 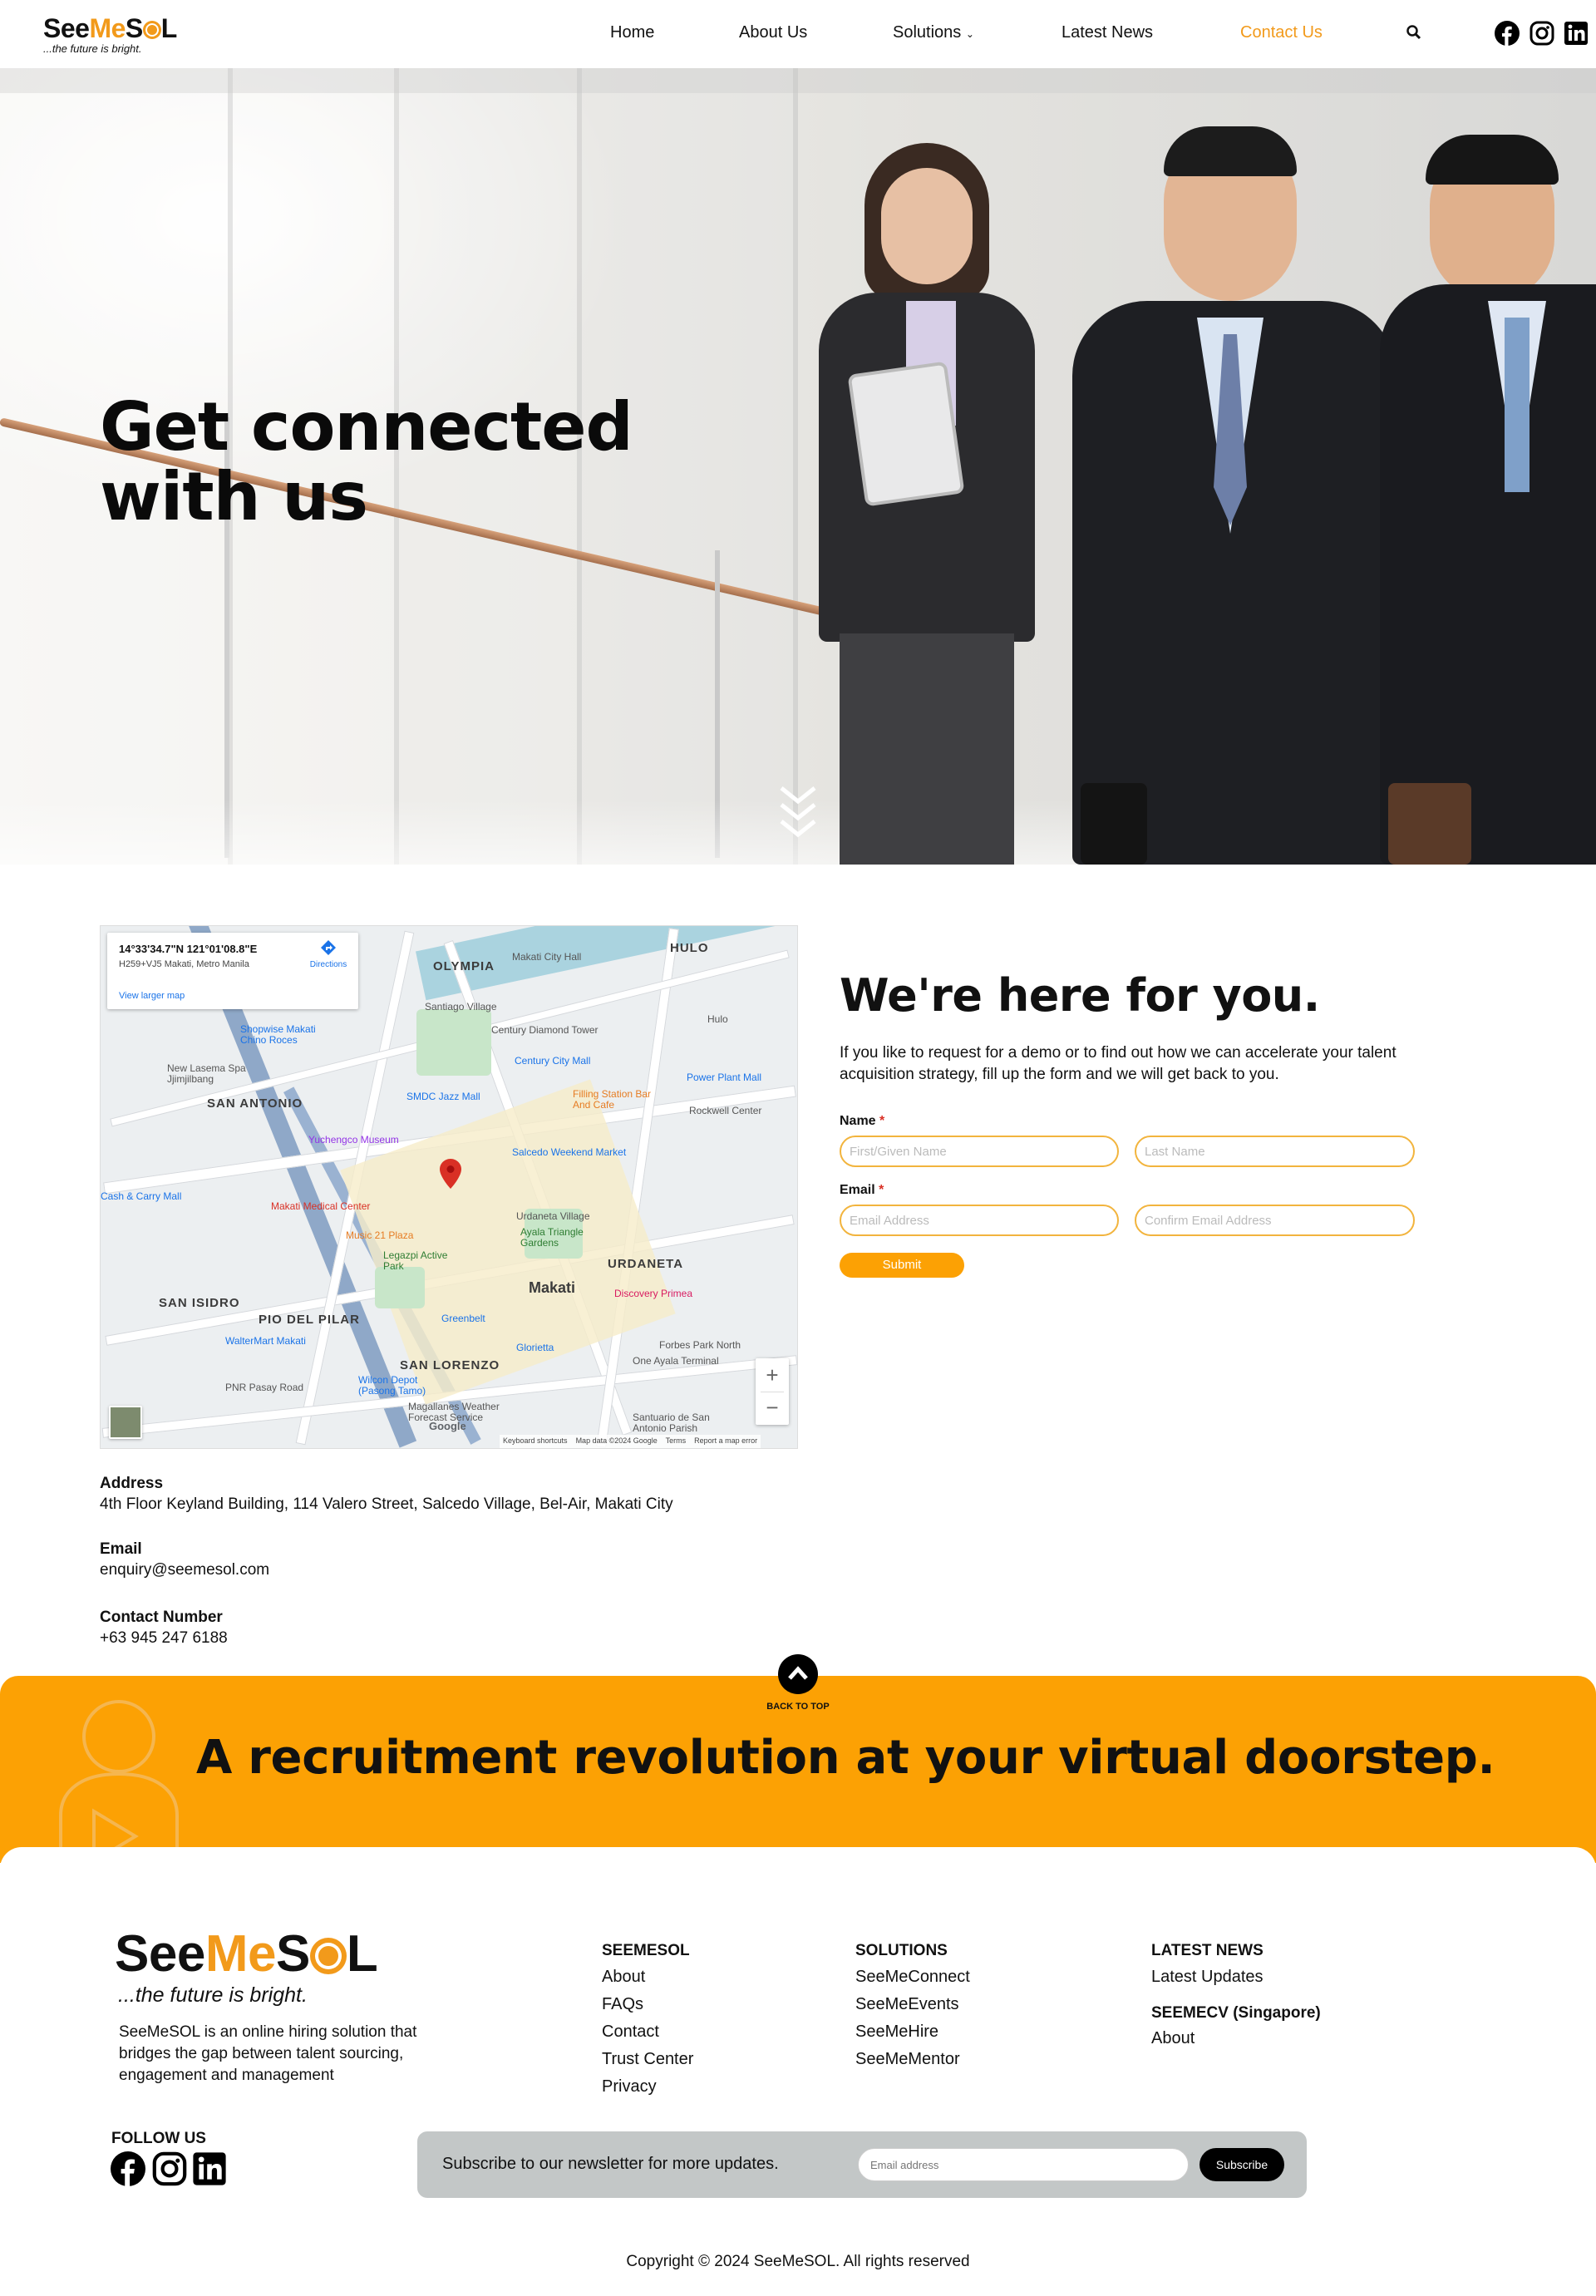 I want to click on logo-l: L, so click(x=169, y=28).